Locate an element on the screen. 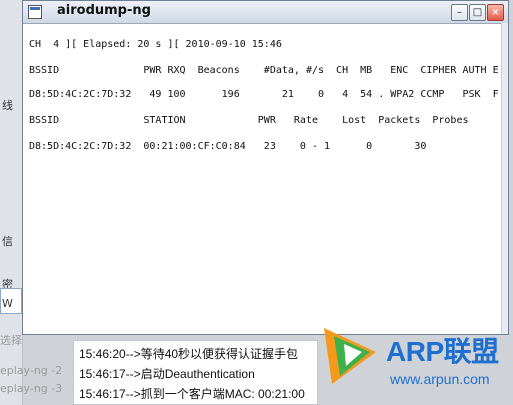  log-line: 15:46:20-->等待40秒以便获得认证握手包 is located at coordinates (189, 354).